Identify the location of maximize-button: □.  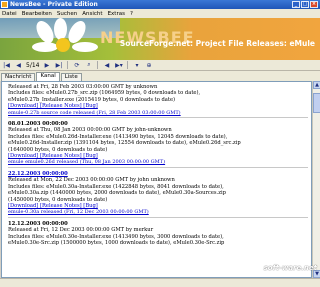
(305, 4).